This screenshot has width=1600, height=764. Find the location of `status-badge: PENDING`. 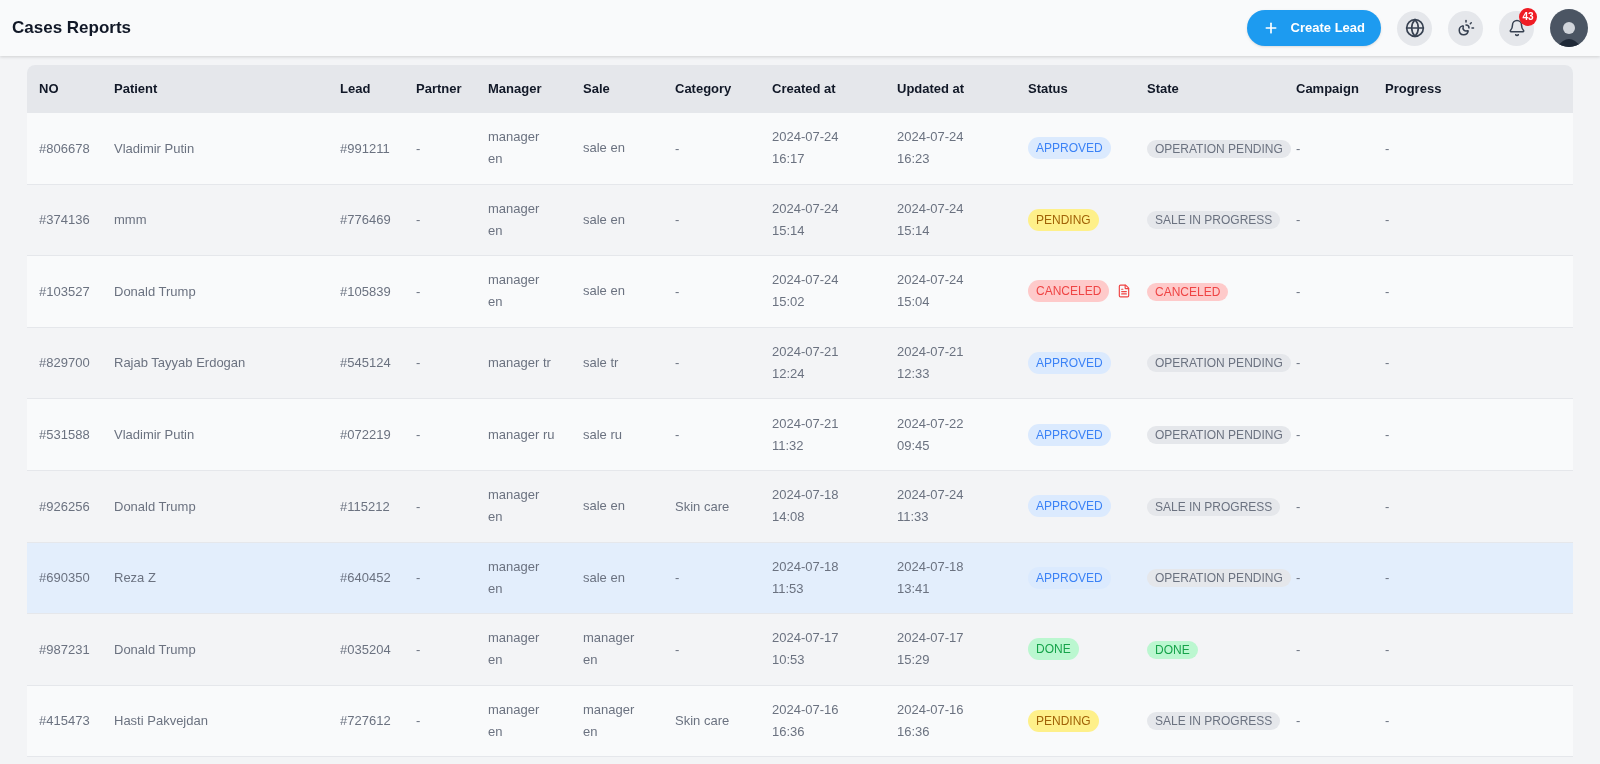

status-badge: PENDING is located at coordinates (1063, 219).